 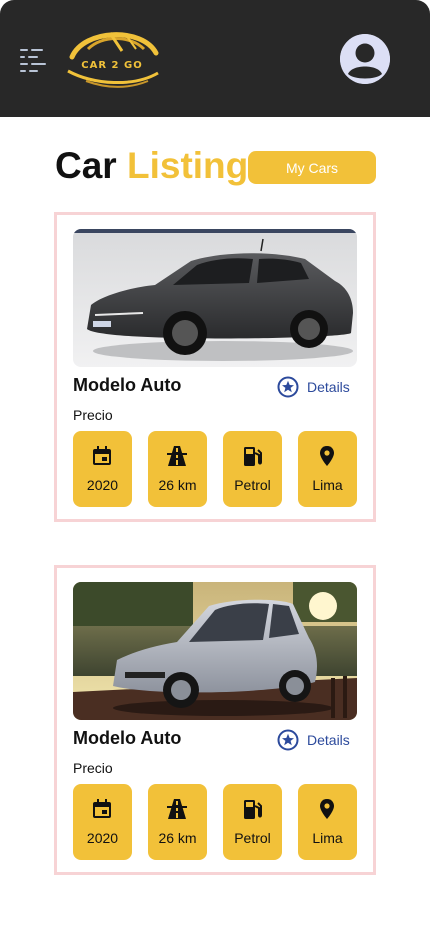 I want to click on car-photo-sedan, so click(x=215, y=298).